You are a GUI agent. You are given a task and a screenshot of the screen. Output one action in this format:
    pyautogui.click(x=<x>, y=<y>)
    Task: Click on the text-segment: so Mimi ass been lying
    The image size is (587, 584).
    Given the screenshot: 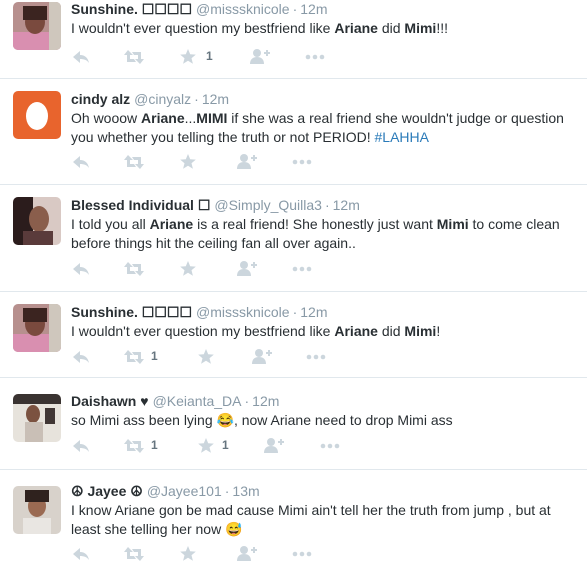 What is the action you would take?
    pyautogui.click(x=144, y=420)
    